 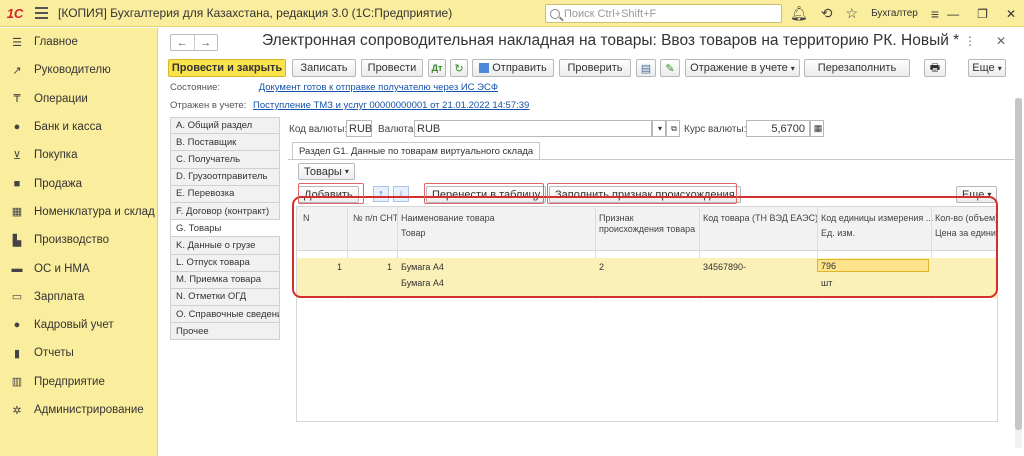 I want to click on sidebar-item-bank: ● Банк и касса, so click(x=78, y=127).